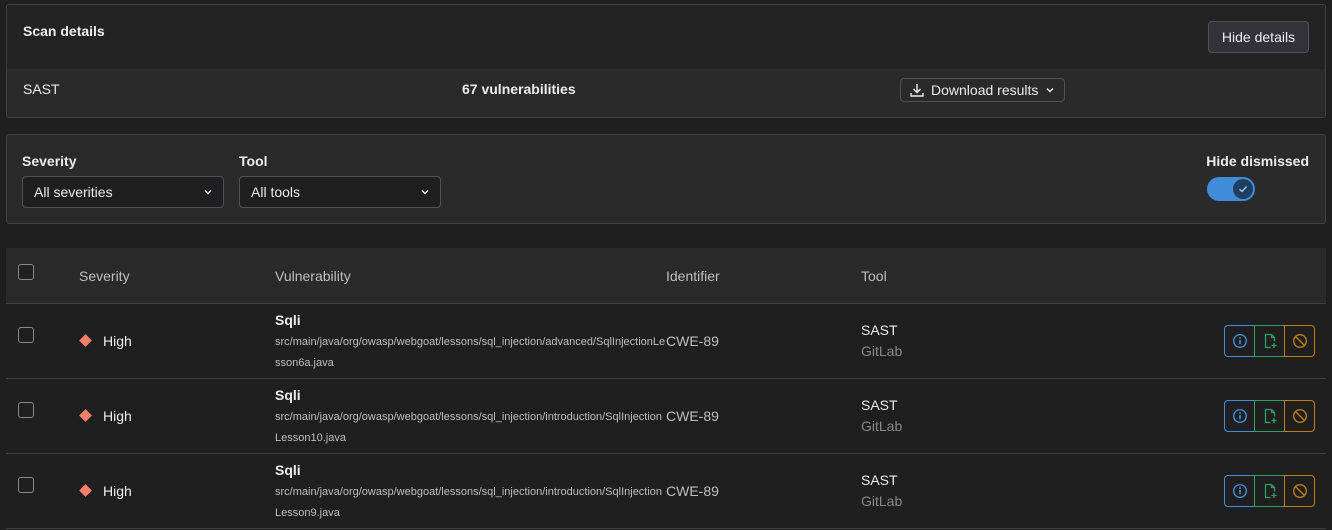 This screenshot has width=1332, height=530. I want to click on tool-filter-label: Tool, so click(253, 161).